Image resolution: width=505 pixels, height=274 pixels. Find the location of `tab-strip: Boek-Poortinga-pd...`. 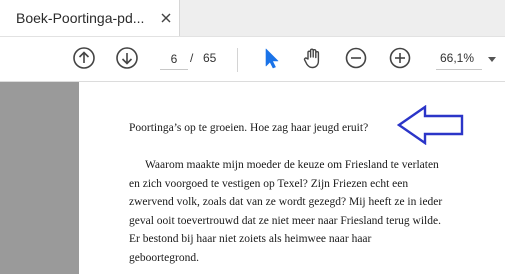

tab-strip: Boek-Poortinga-pd... is located at coordinates (252, 18).